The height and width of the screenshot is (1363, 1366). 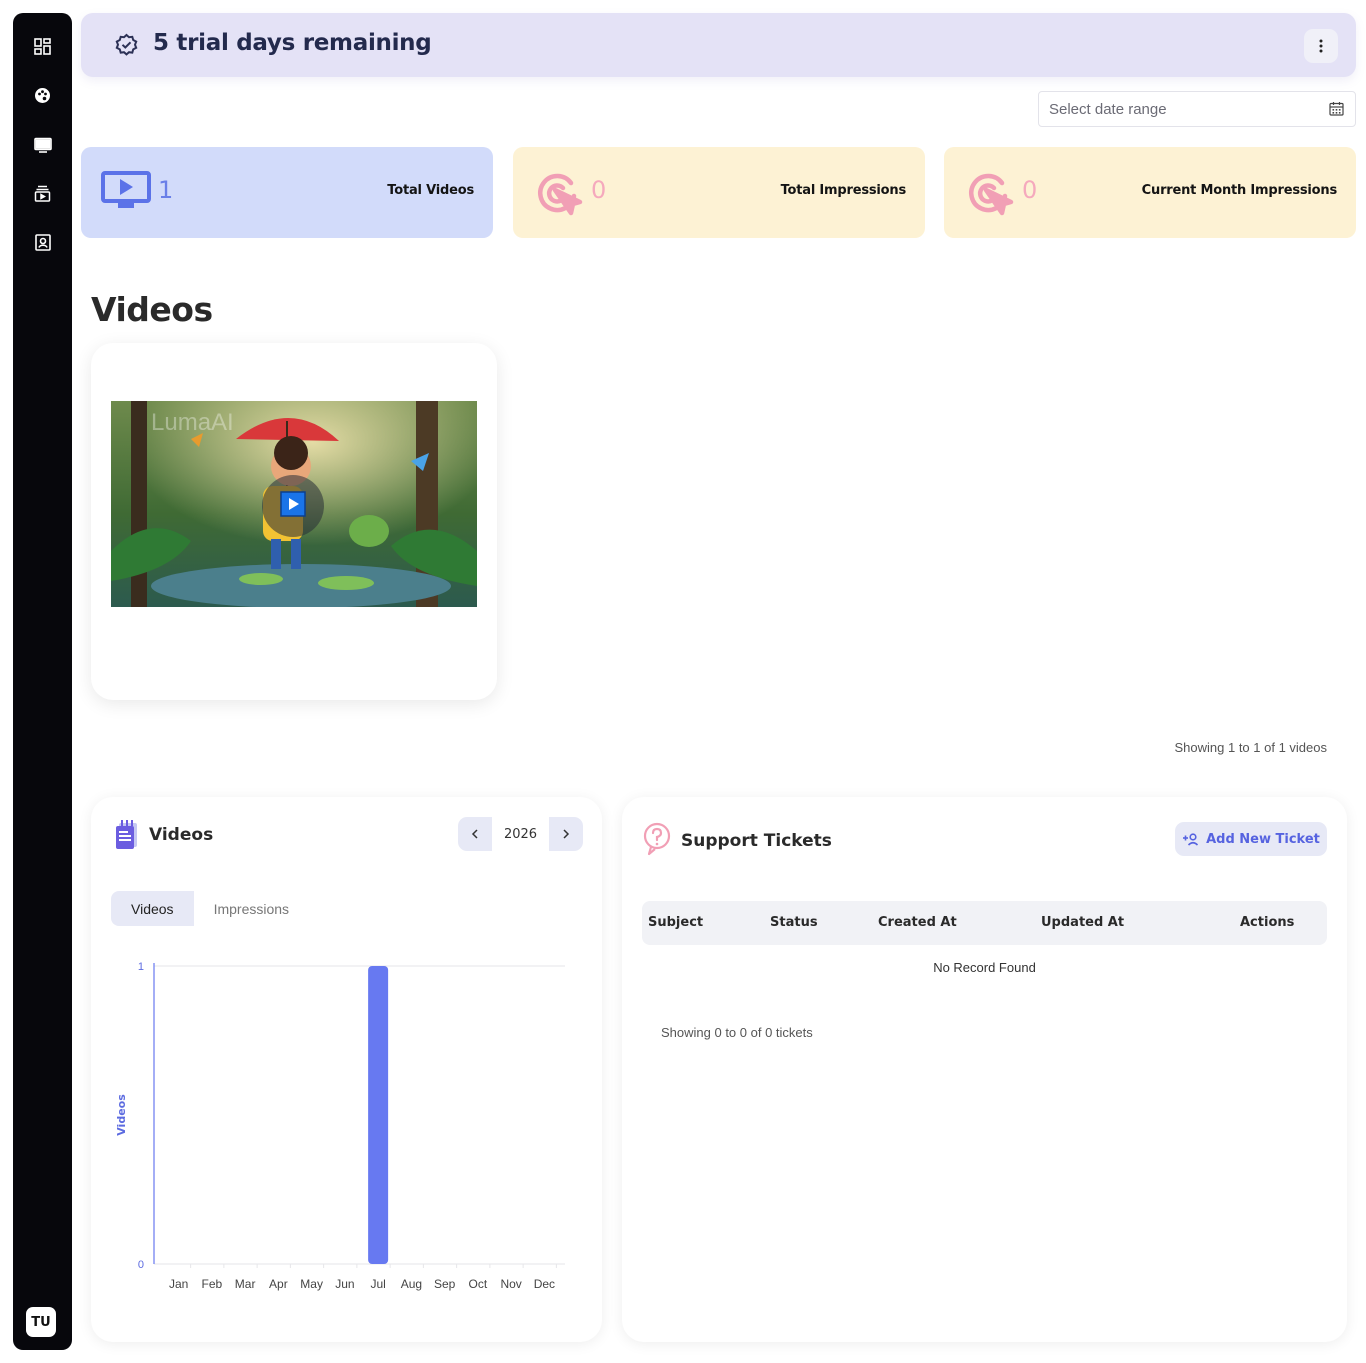 I want to click on videos-heading: Videos, so click(x=152, y=309).